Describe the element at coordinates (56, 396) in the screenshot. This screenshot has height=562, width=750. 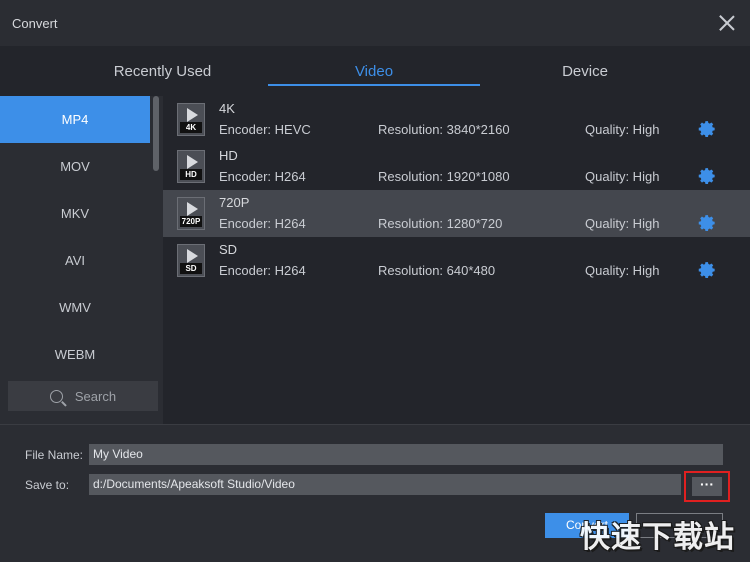
I see `search-icon` at that location.